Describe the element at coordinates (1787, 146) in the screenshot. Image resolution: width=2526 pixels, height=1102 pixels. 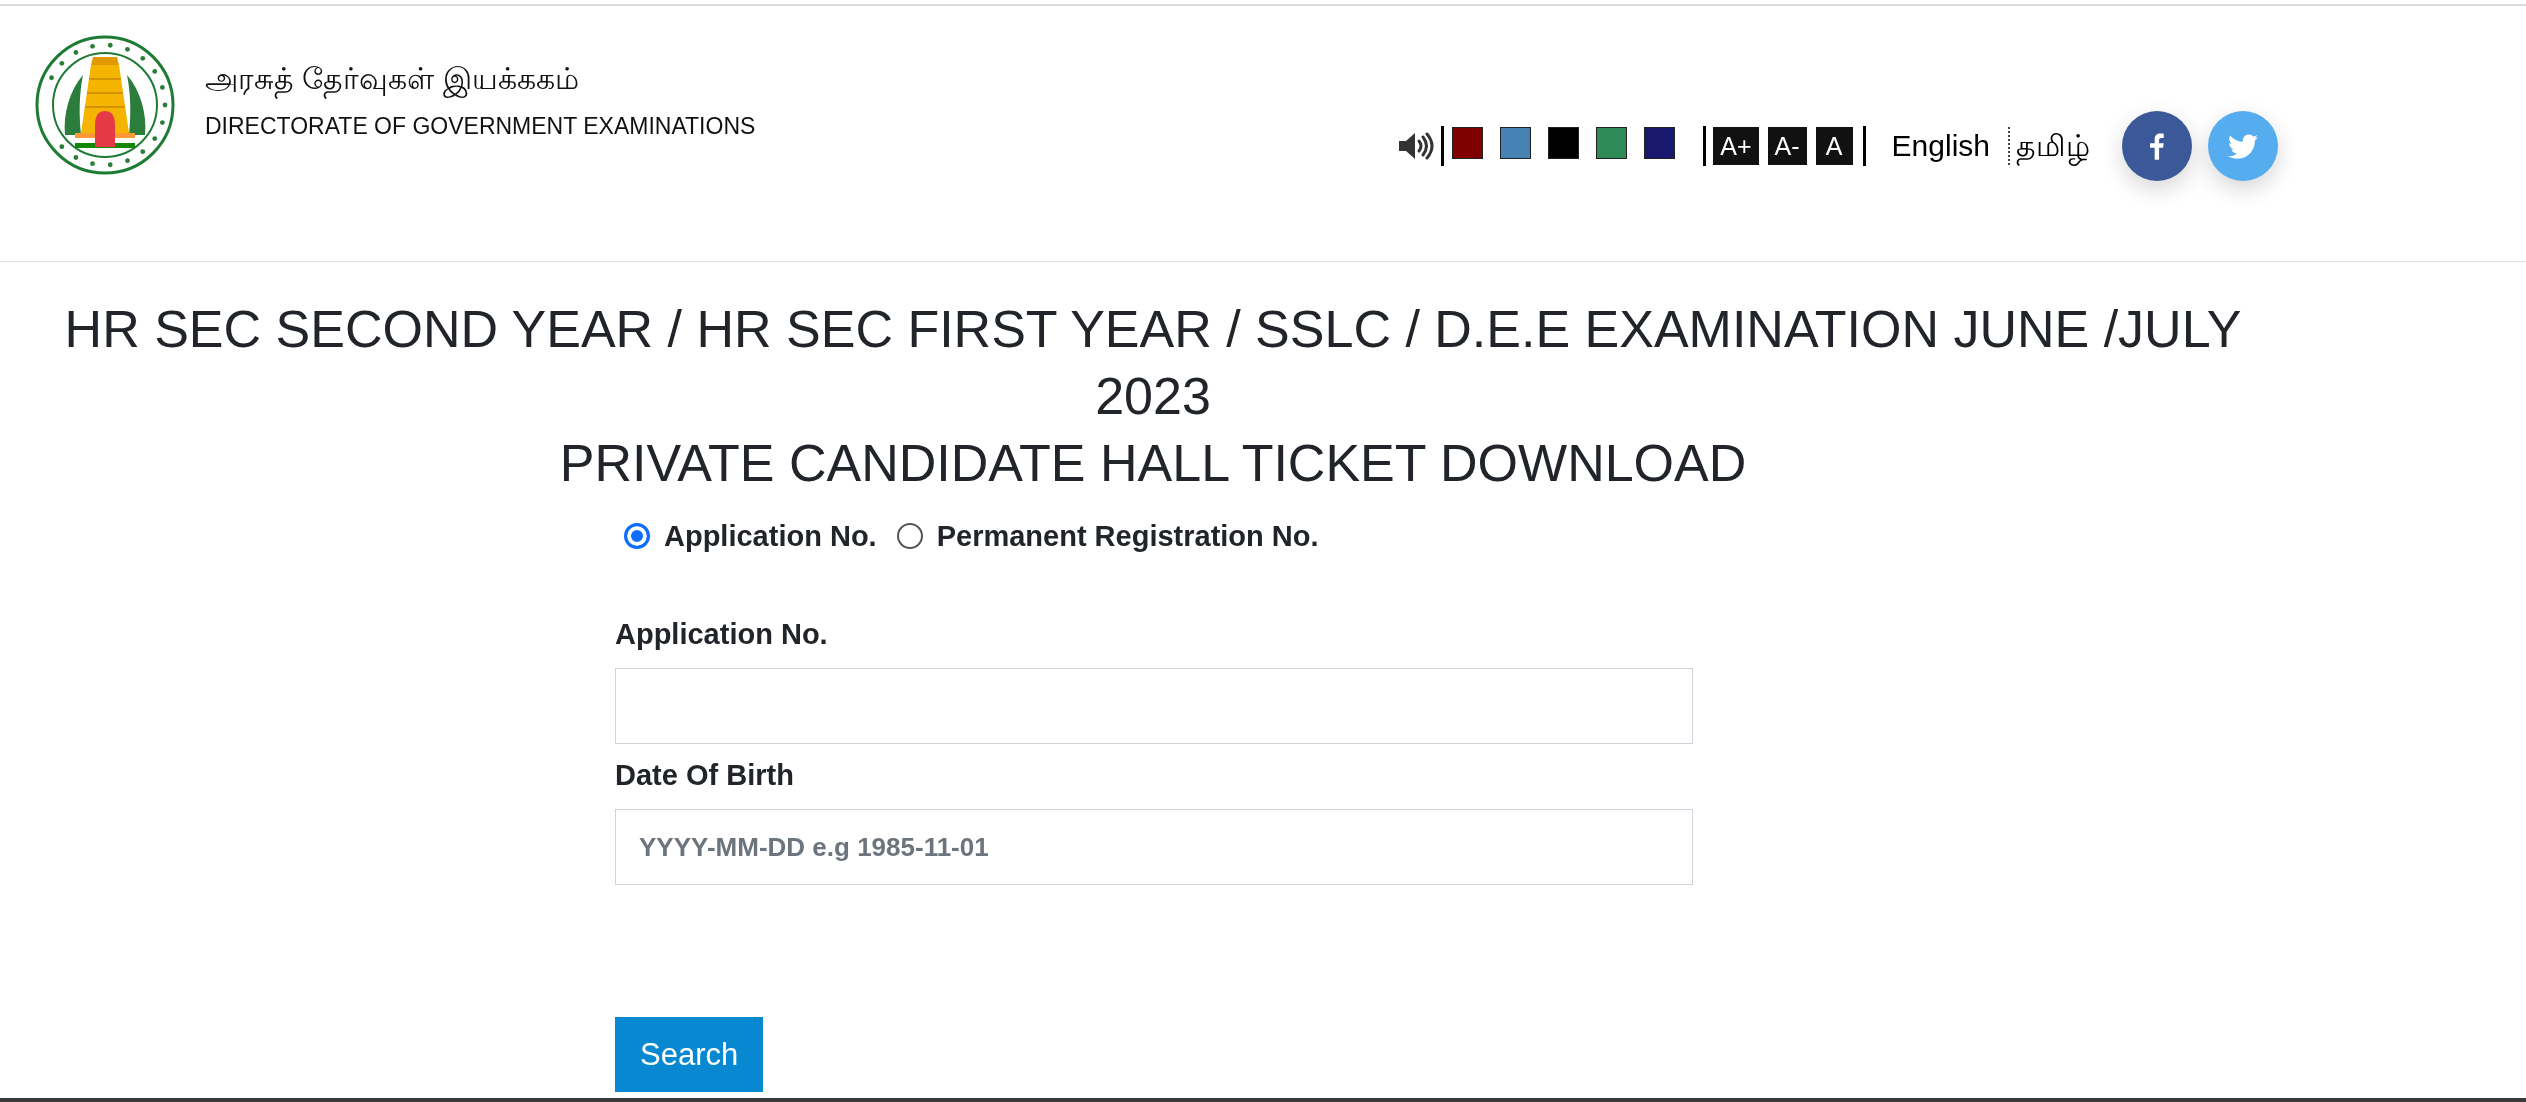
I see `font-size-button: A-` at that location.